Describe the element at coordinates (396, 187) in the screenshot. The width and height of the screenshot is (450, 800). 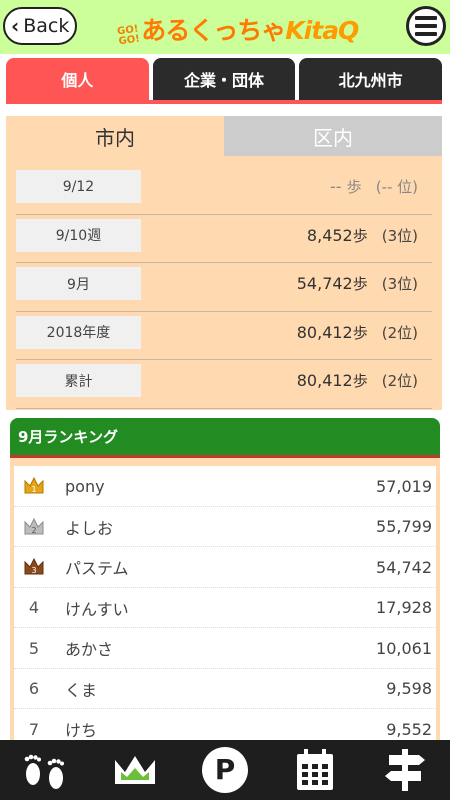
I see `stat-rank: (-- 位)` at that location.